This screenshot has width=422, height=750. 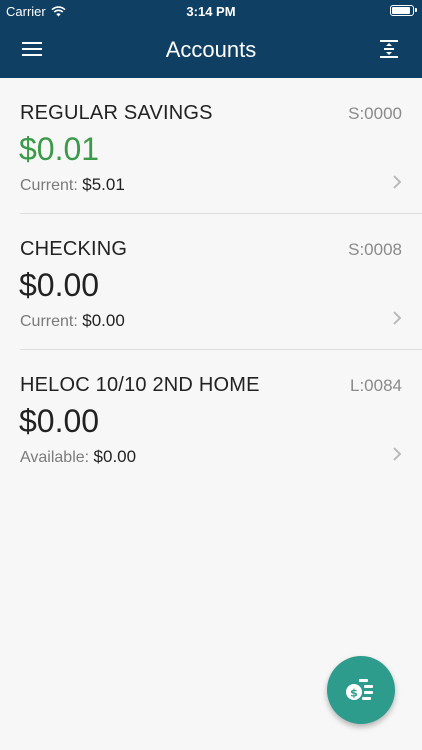 I want to click on account-sub-balance: Current: $5.01, so click(x=72, y=185).